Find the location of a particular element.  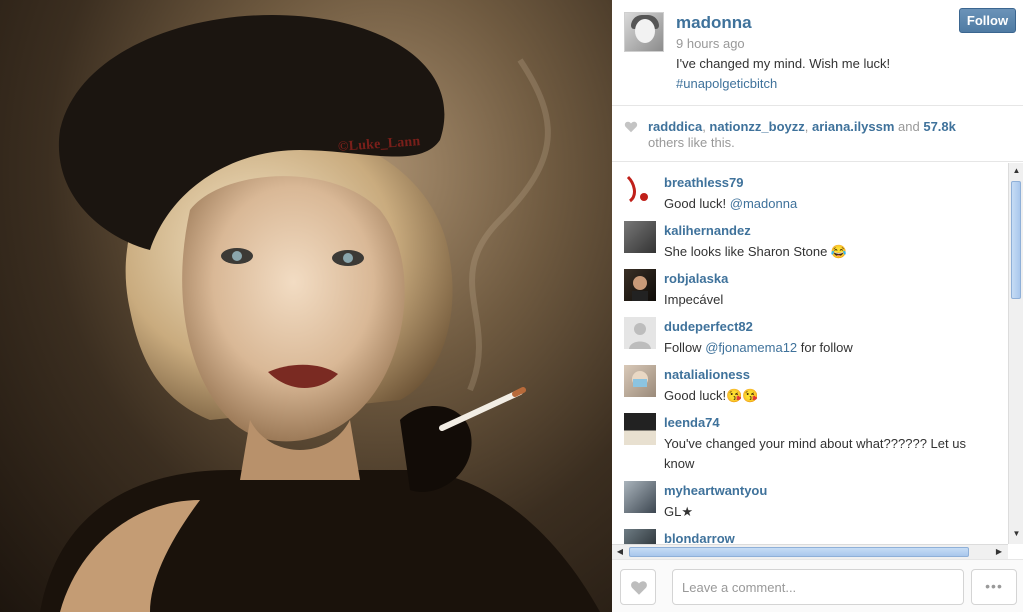

scroll-left-arrow-icon: ◀ is located at coordinates (620, 552).